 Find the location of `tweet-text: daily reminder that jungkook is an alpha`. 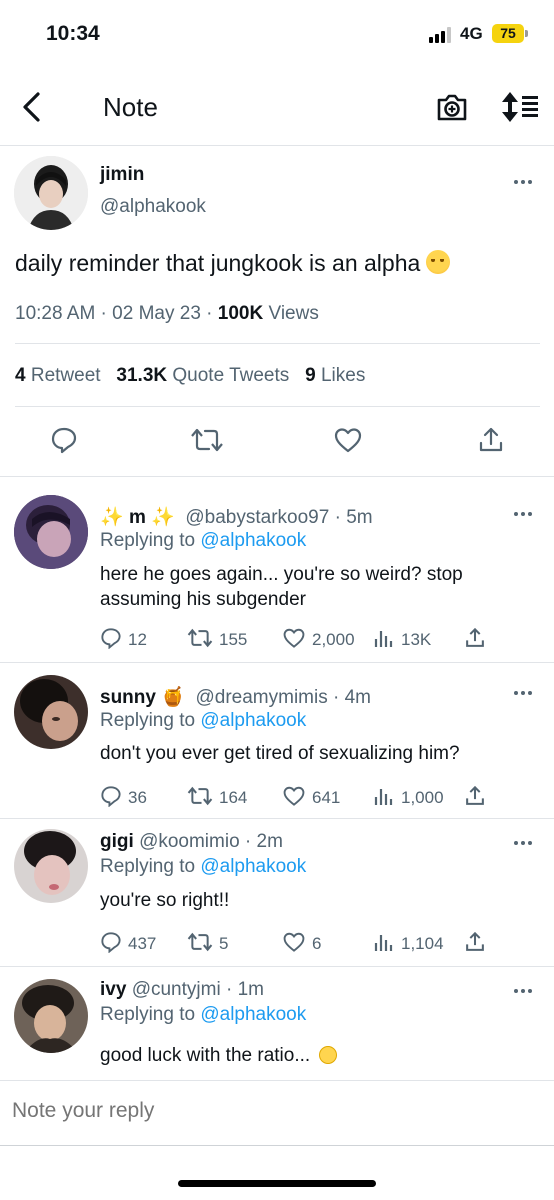

tweet-text: daily reminder that jungkook is an alpha is located at coordinates (233, 263).